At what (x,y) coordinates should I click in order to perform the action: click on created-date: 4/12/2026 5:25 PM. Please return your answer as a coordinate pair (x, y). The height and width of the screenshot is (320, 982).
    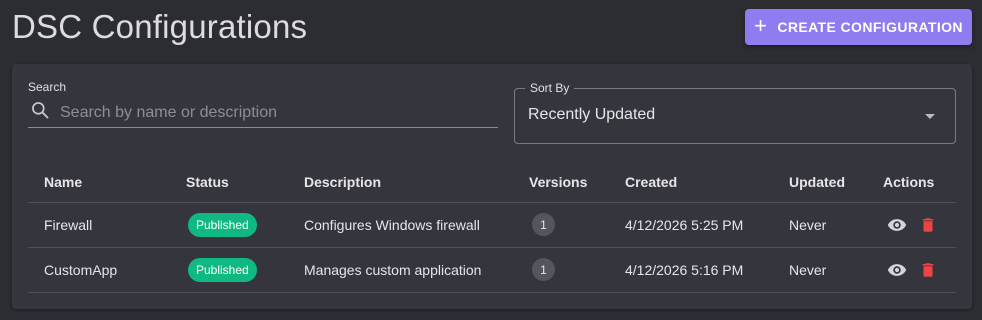
    Looking at the image, I should click on (691, 225).